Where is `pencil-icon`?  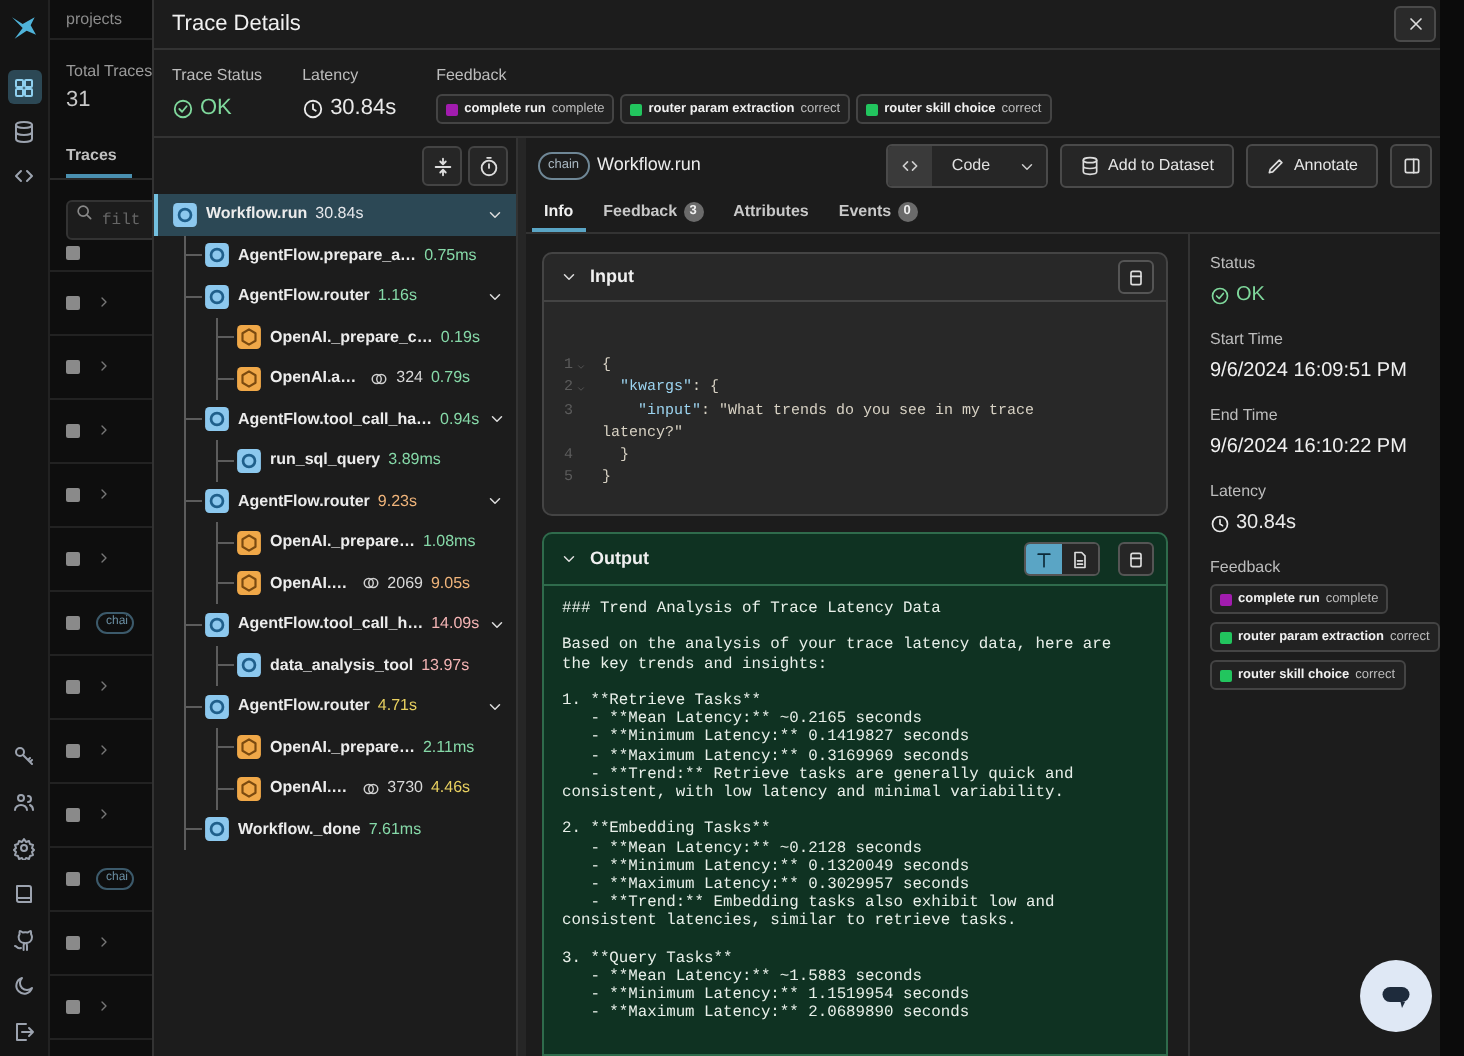
pencil-icon is located at coordinates (1275, 166).